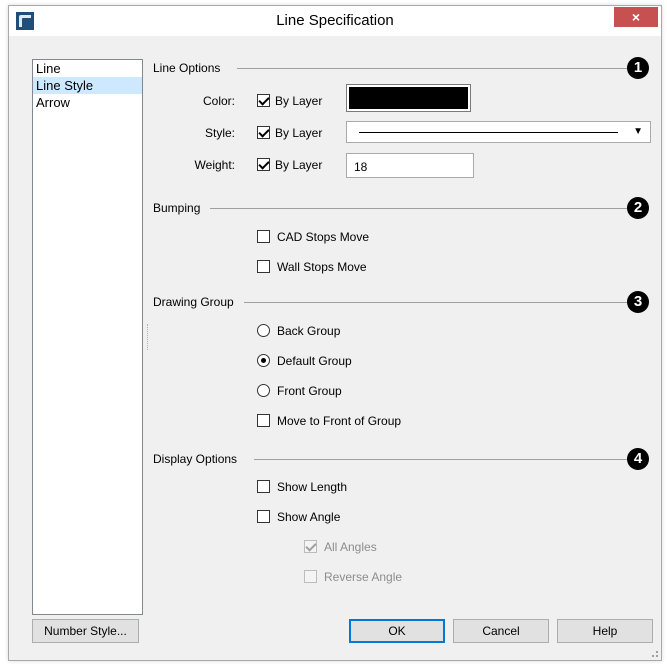 The width and height of the screenshot is (667, 666). Describe the element at coordinates (350, 547) in the screenshot. I see `all-angles-label: All Angles` at that location.